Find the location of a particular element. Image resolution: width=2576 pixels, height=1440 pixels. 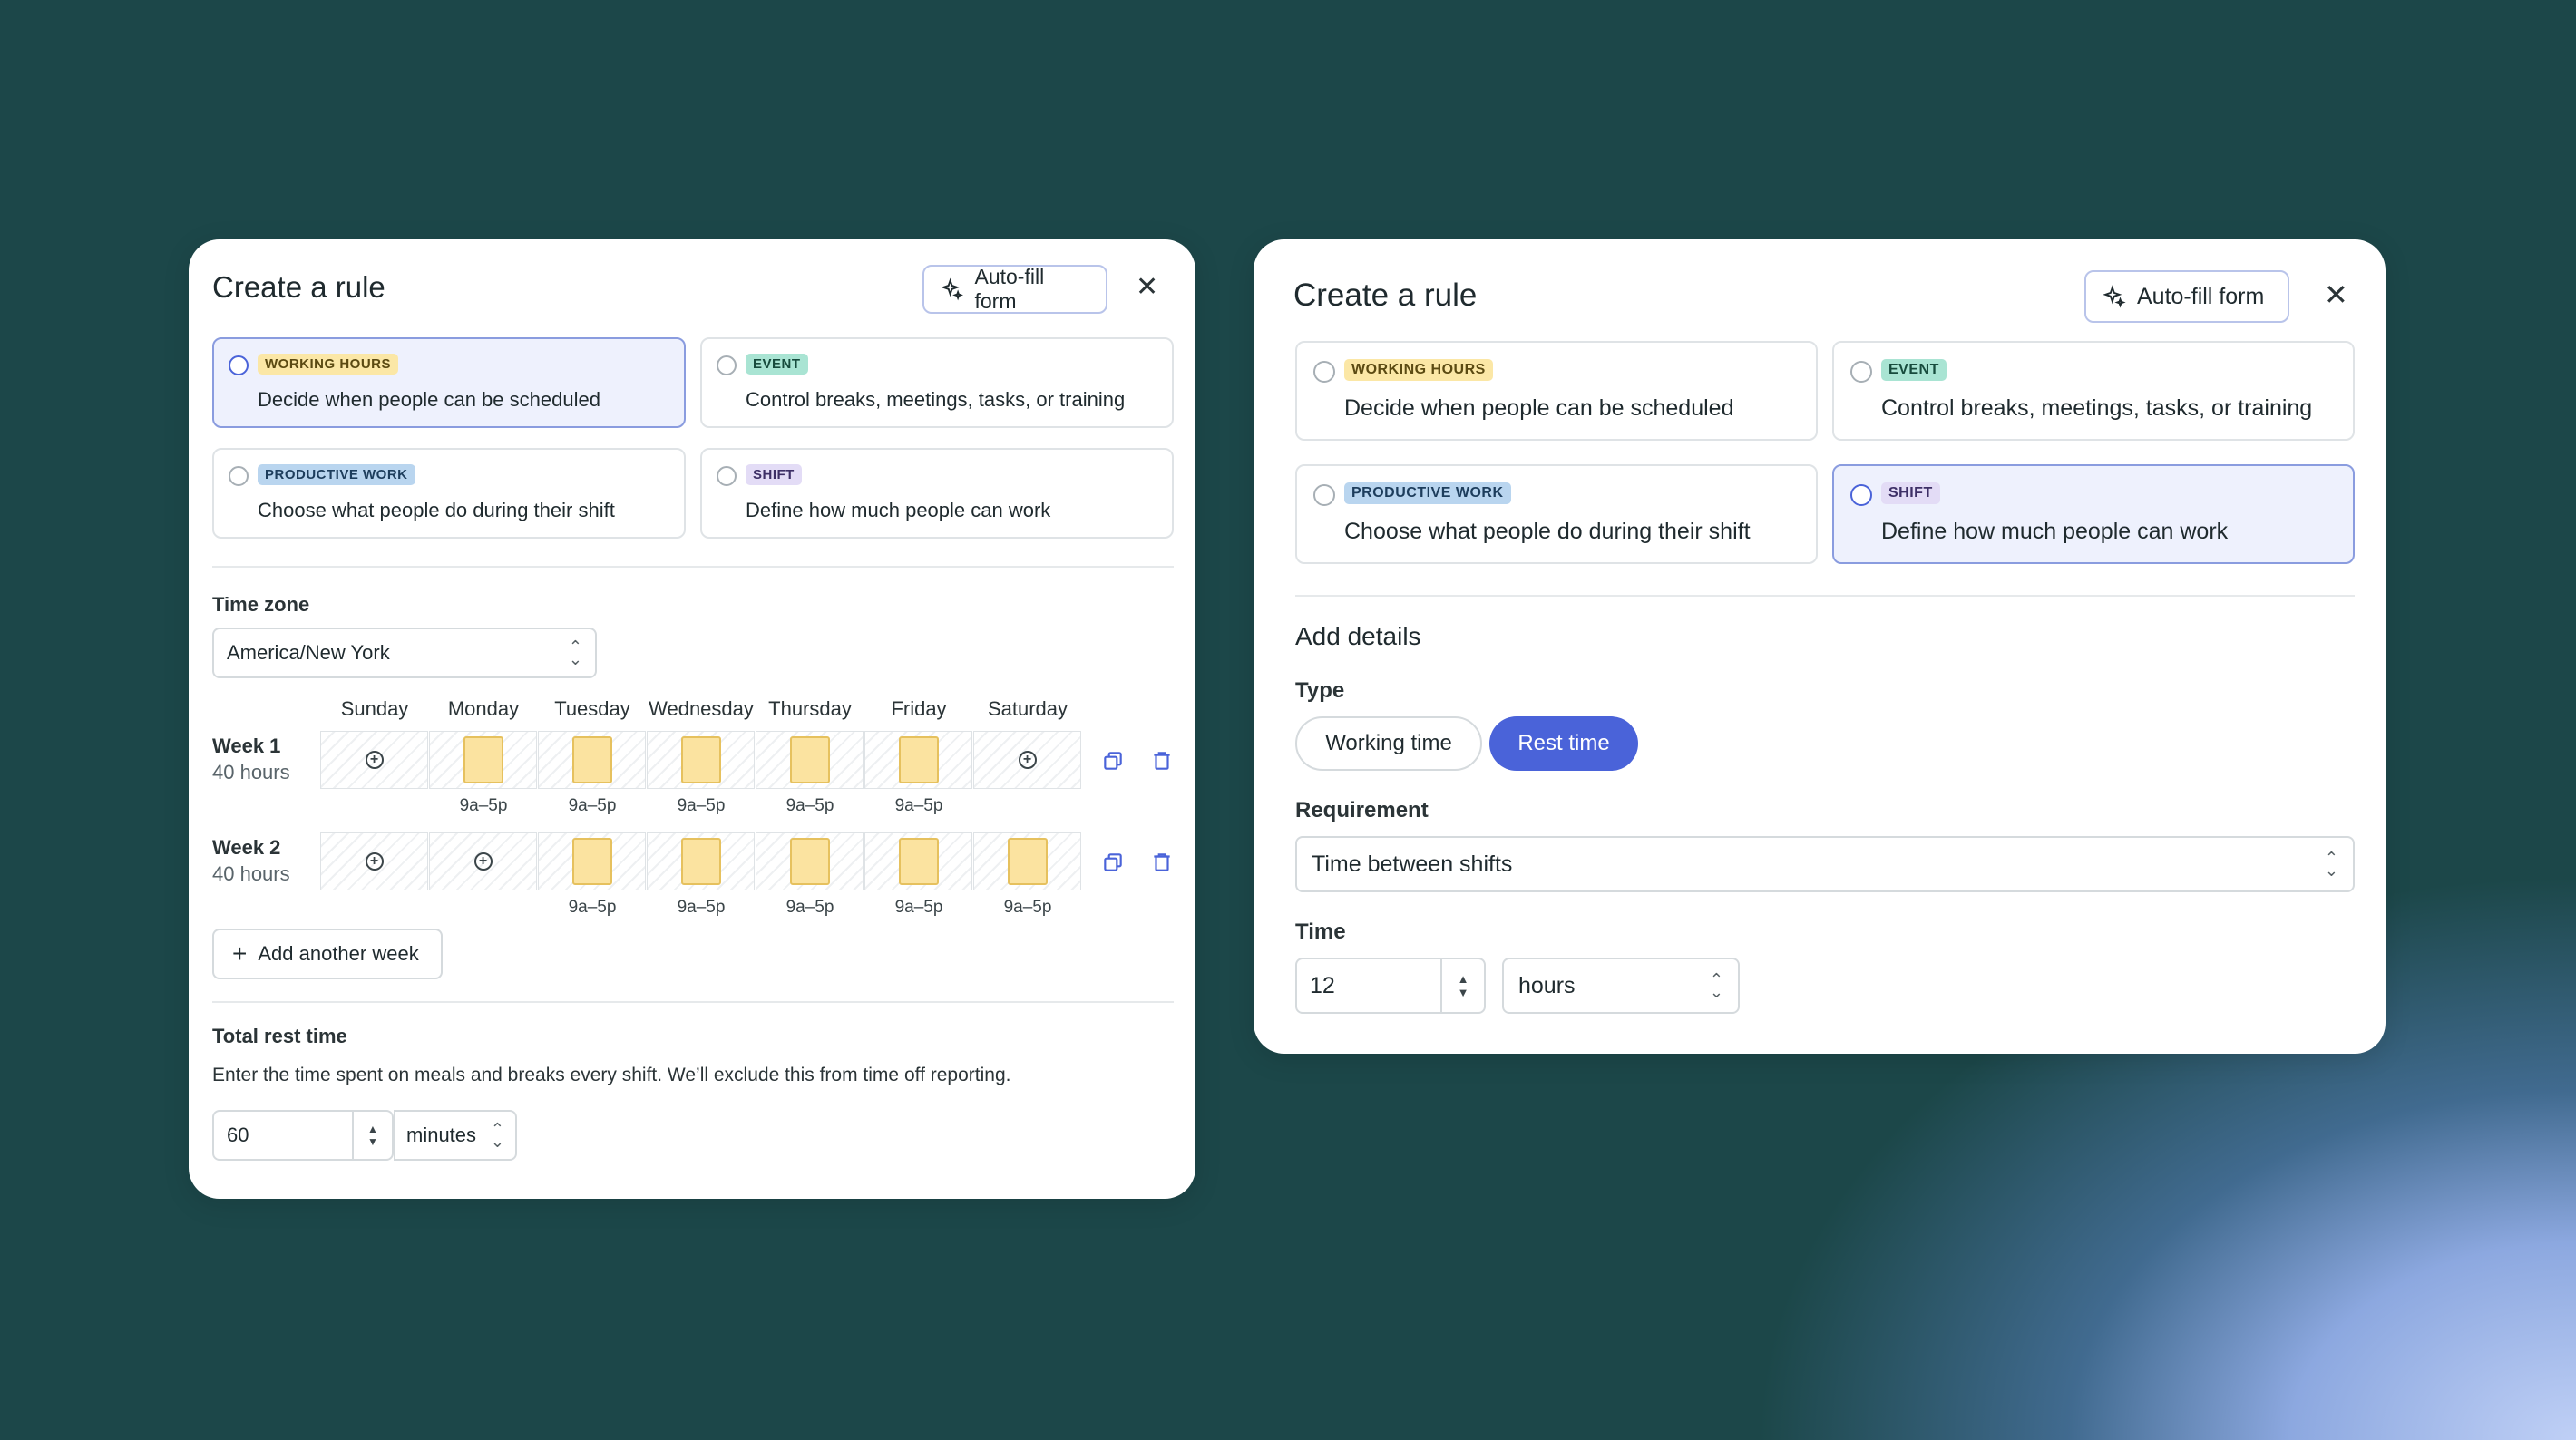

divider is located at coordinates (693, 1002).